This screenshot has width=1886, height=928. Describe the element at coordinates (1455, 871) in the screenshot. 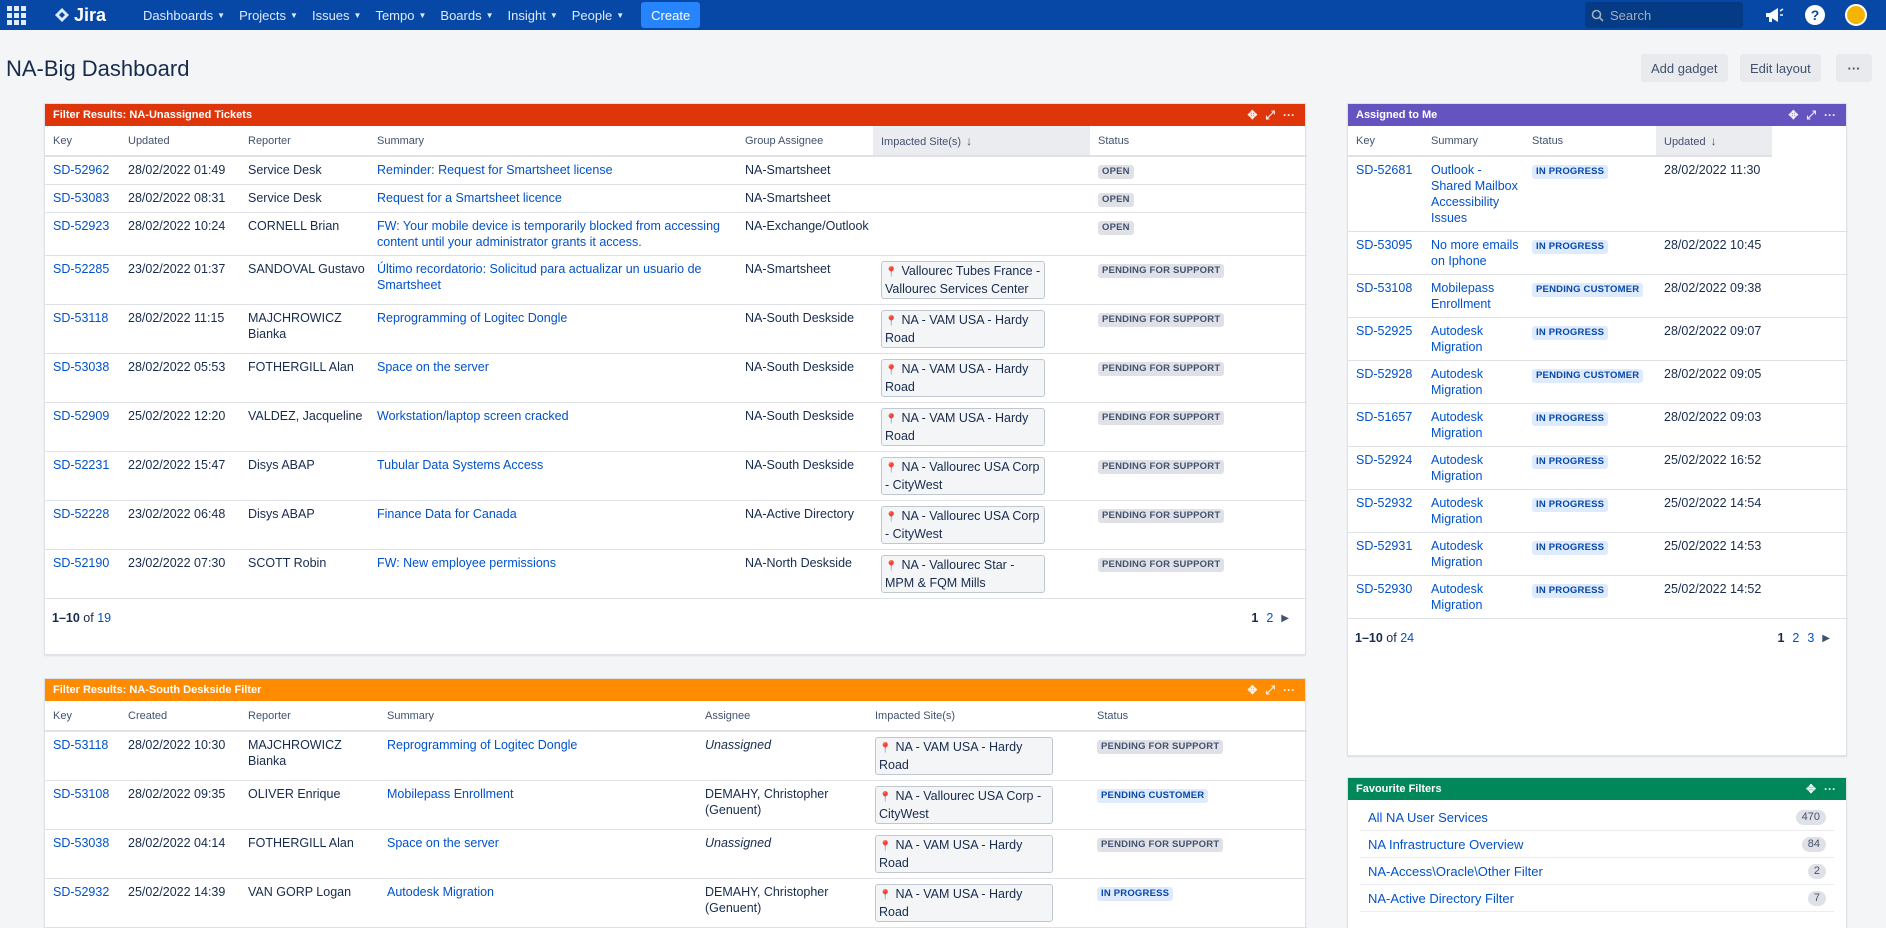

I see `favourite-filter-name: NA-Access\Oracle\Other Filter` at that location.